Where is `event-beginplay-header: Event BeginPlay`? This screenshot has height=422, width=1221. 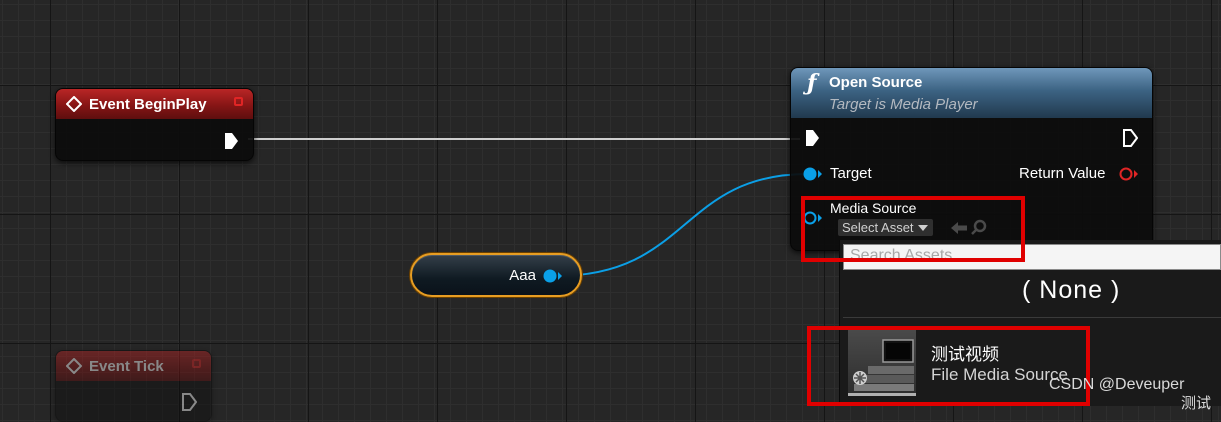
event-beginplay-header: Event BeginPlay is located at coordinates (154, 104).